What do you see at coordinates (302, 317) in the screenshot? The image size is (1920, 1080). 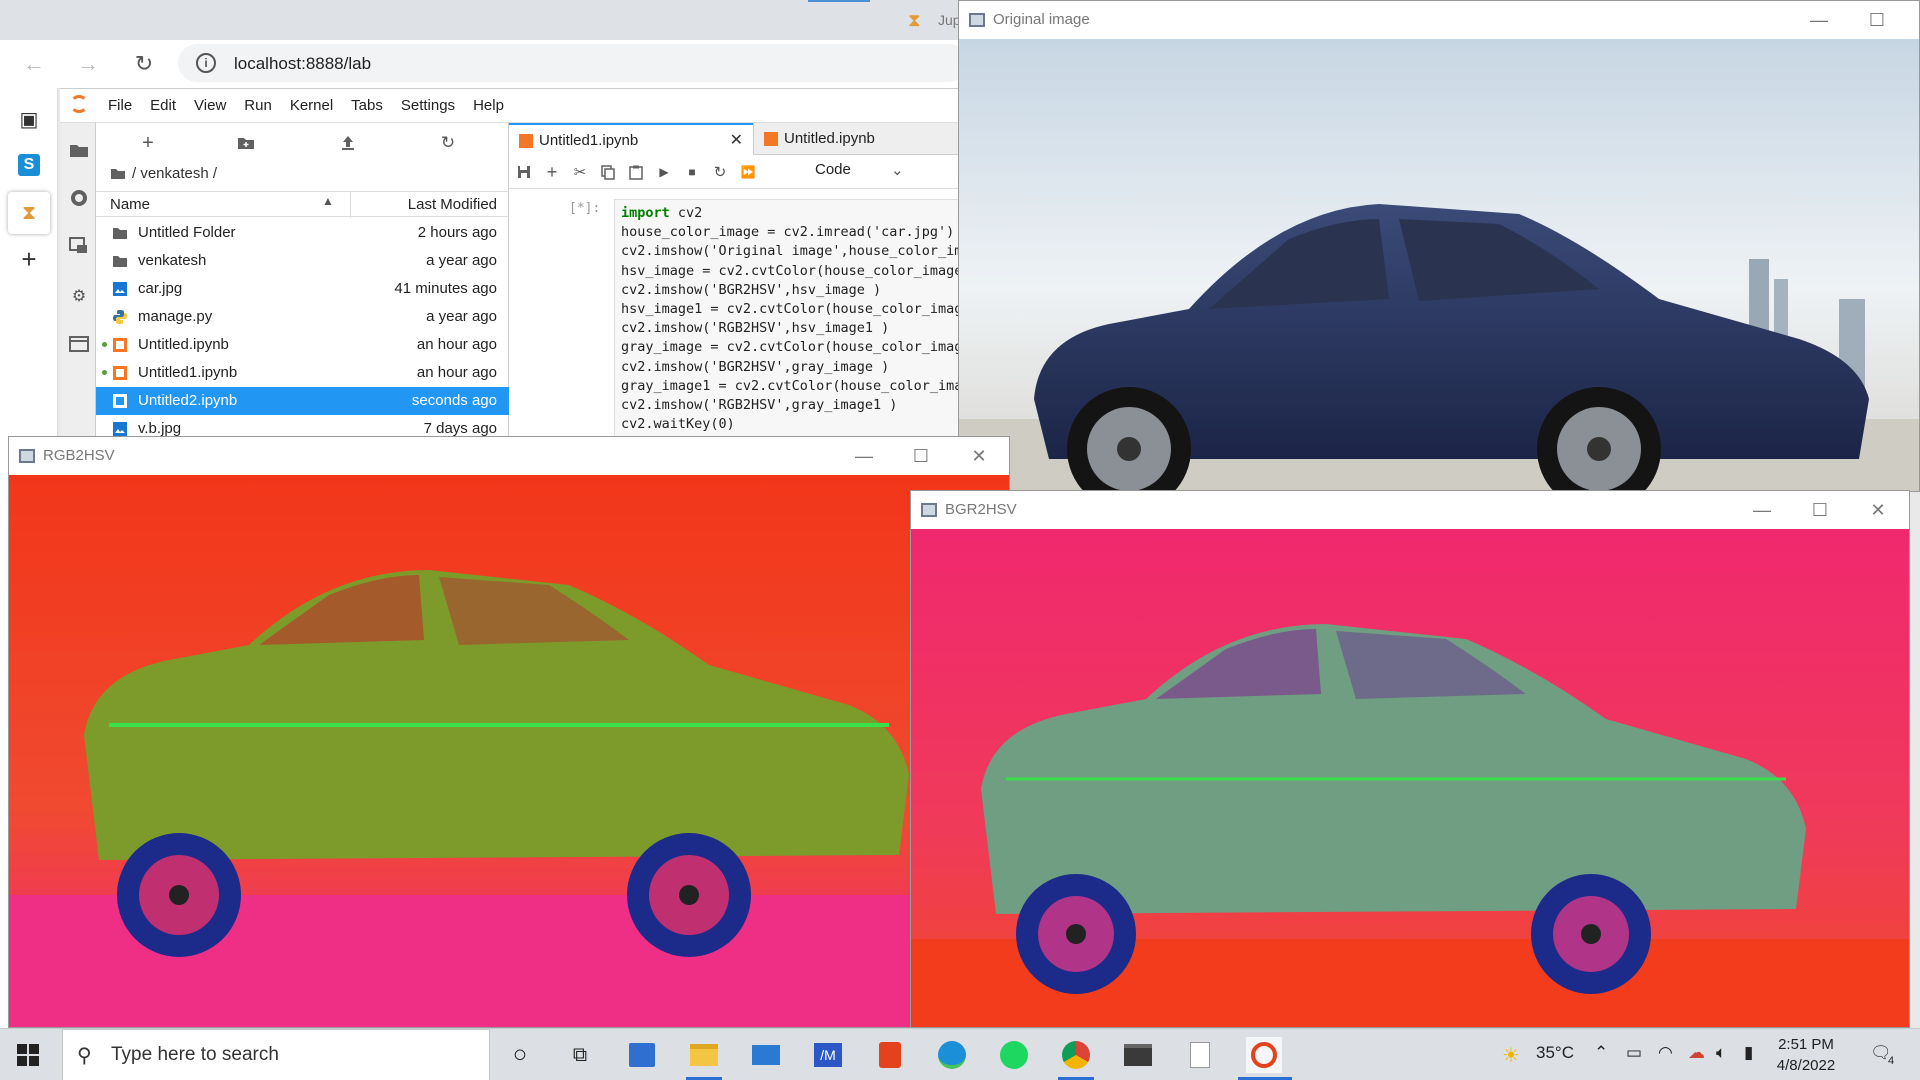 I see `file-row-manage-py: manage.py a year ago` at bounding box center [302, 317].